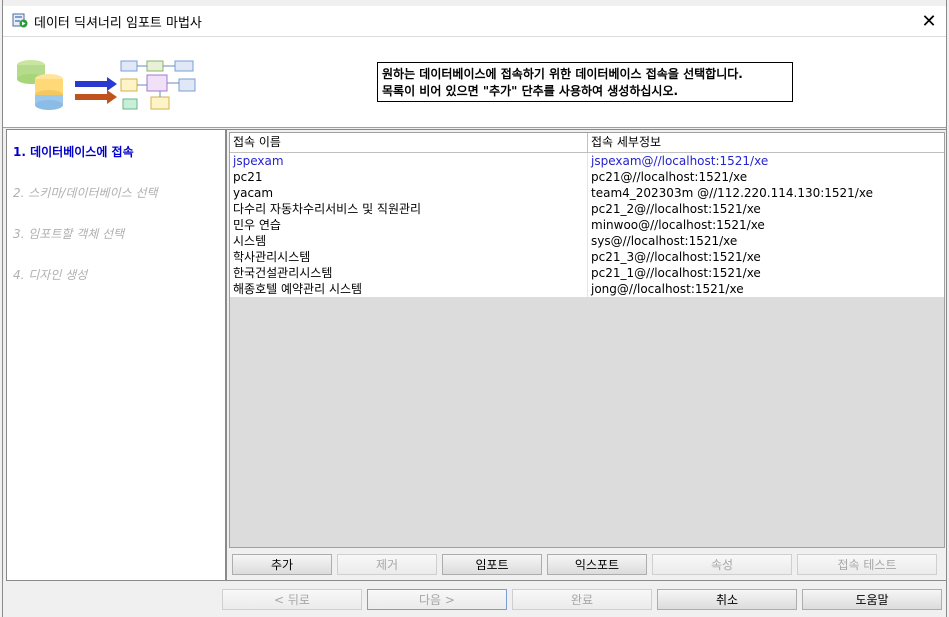 This screenshot has height=617, width=949. What do you see at coordinates (409, 193) in the screenshot?
I see `connection-name-cell: yacam` at bounding box center [409, 193].